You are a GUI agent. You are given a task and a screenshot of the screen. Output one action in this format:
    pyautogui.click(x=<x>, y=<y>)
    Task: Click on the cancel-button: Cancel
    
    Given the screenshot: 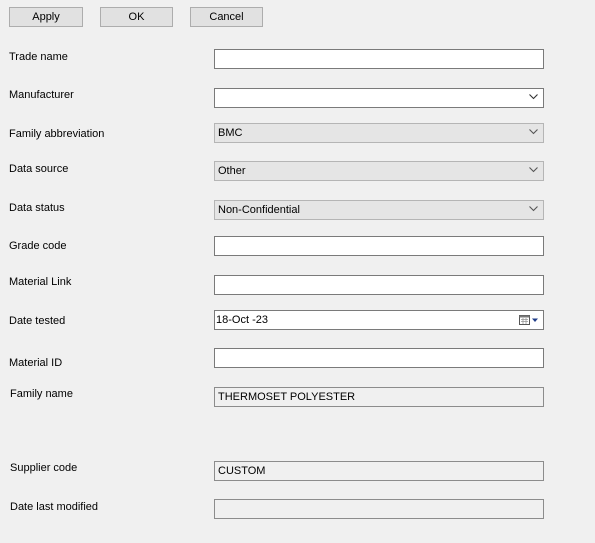 What is the action you would take?
    pyautogui.click(x=226, y=17)
    